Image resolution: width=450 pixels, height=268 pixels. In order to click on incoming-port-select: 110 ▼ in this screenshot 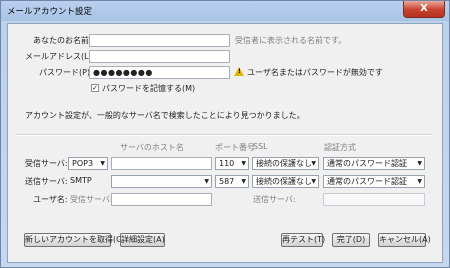, I will do `click(232, 163)`.